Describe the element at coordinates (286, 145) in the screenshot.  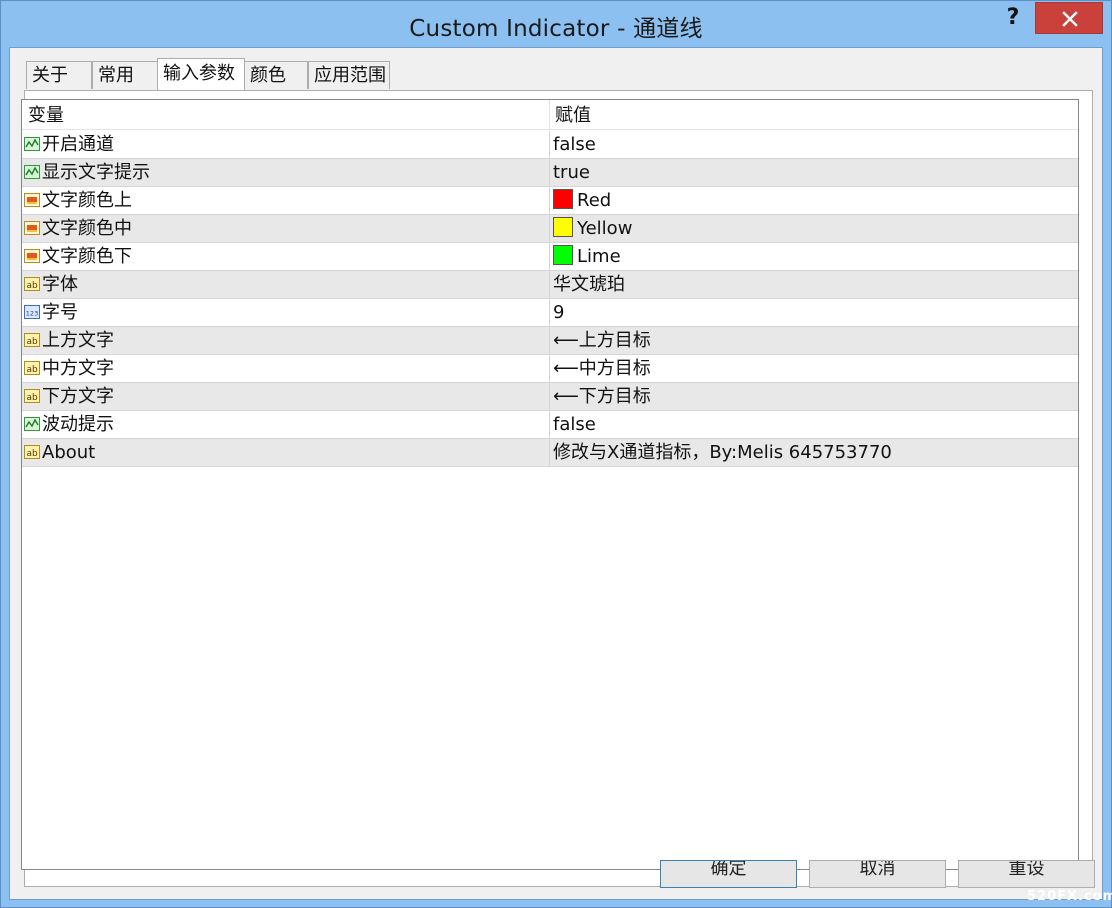
I see `param-name-cell: 开启通道` at that location.